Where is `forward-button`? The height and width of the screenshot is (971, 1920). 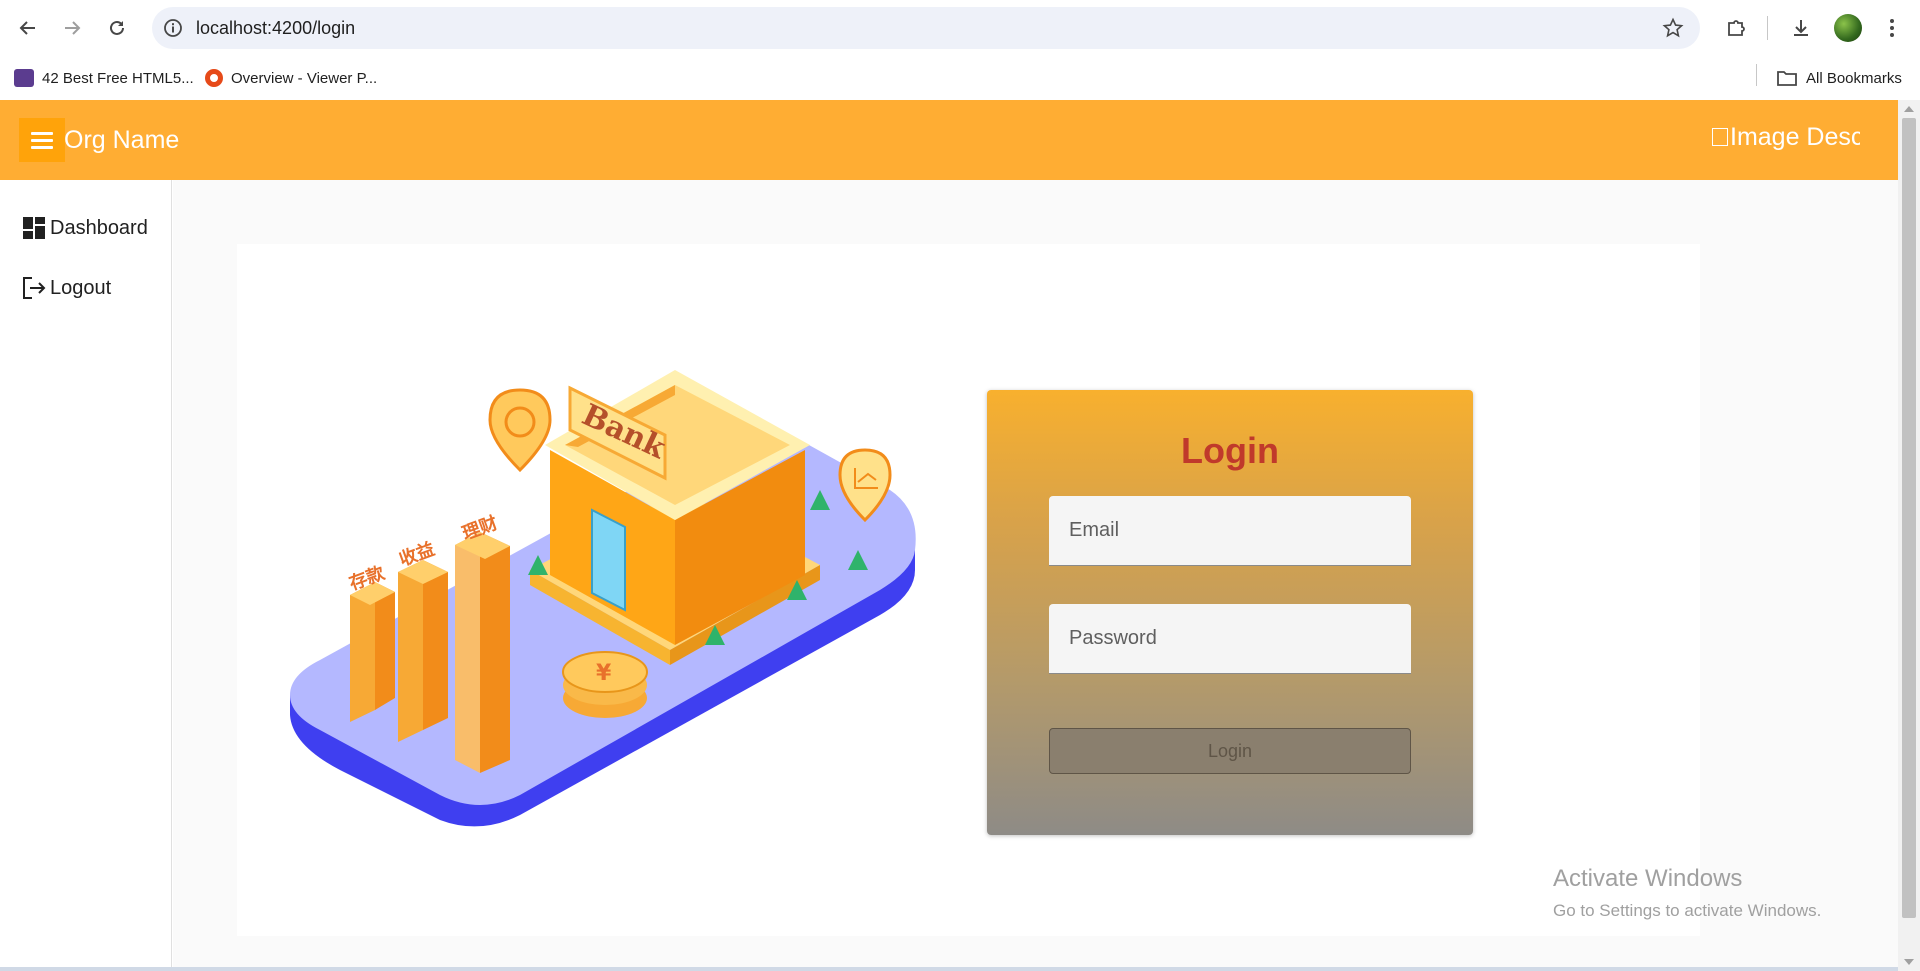 forward-button is located at coordinates (72, 28).